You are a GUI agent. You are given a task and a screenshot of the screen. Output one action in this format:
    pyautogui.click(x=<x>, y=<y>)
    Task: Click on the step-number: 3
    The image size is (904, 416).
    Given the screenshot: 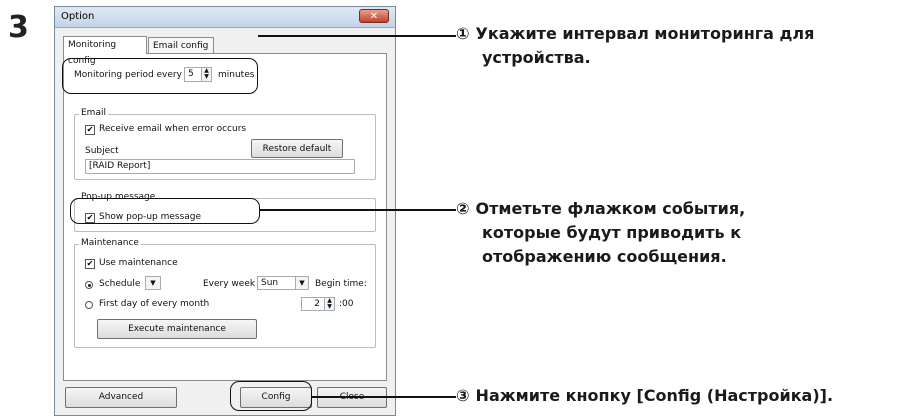 What is the action you would take?
    pyautogui.click(x=18, y=27)
    